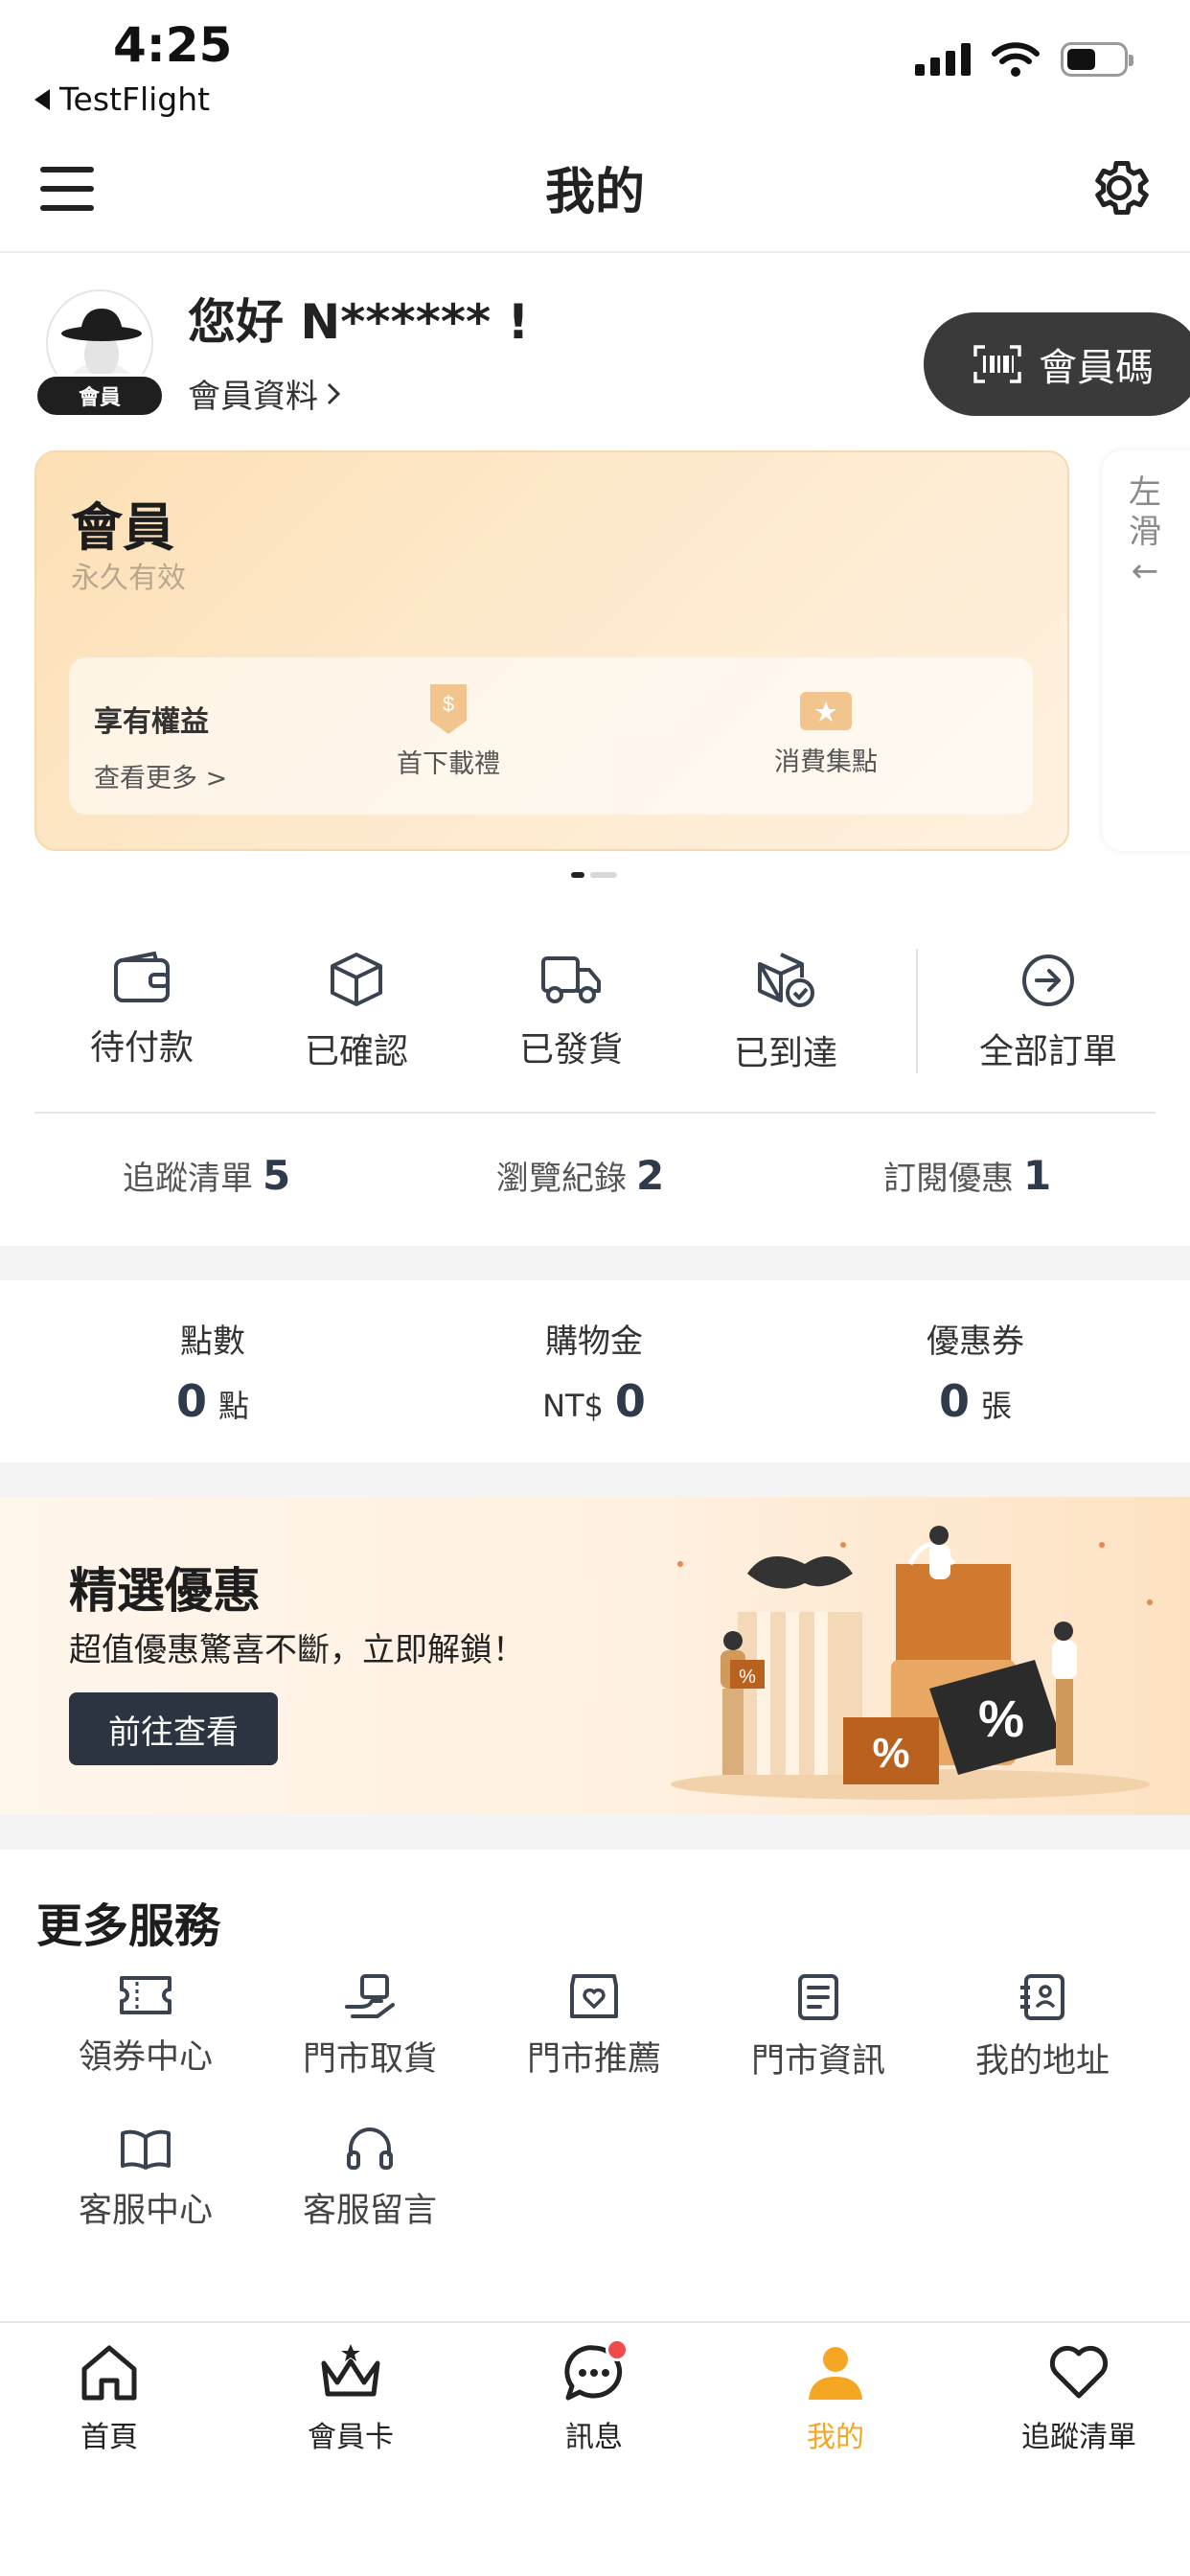  I want to click on wallet-coupons: 優惠券 0張, so click(976, 1371).